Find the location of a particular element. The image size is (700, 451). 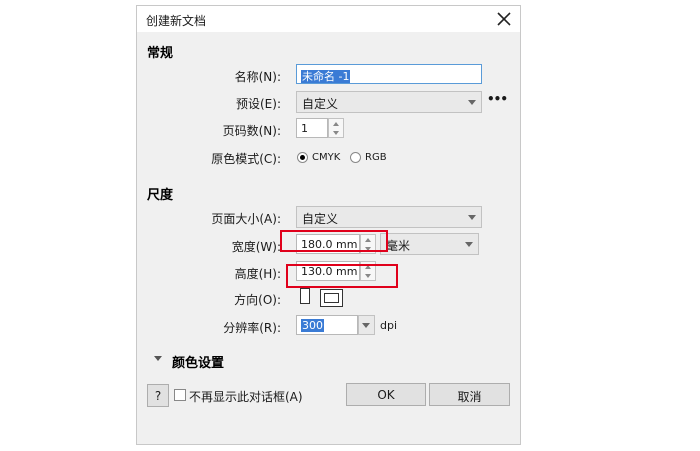

radio-rgb-label: RGB is located at coordinates (376, 157).